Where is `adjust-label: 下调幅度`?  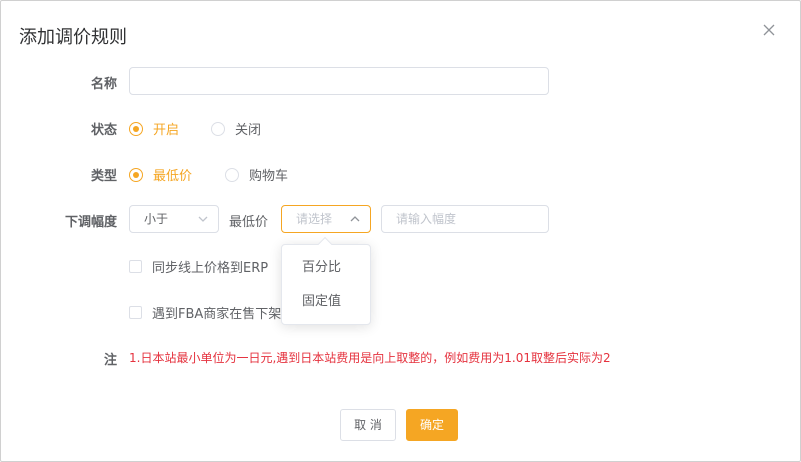
adjust-label: 下调幅度 is located at coordinates (90, 222).